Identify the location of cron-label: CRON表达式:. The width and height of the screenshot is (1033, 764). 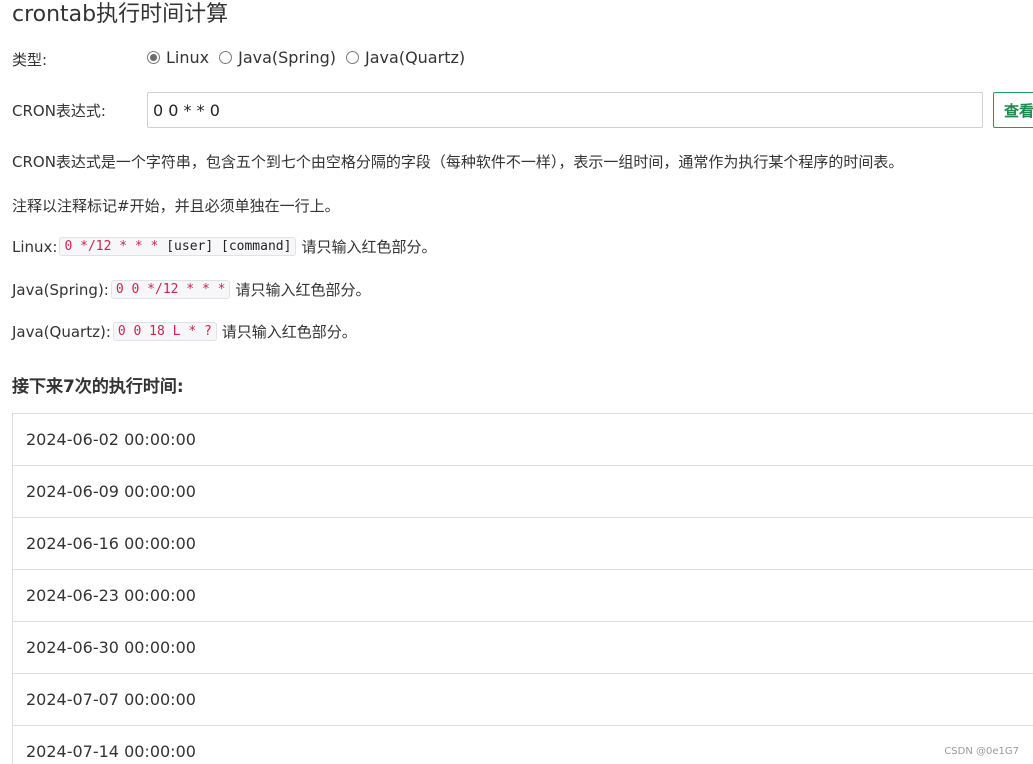
(59, 111).